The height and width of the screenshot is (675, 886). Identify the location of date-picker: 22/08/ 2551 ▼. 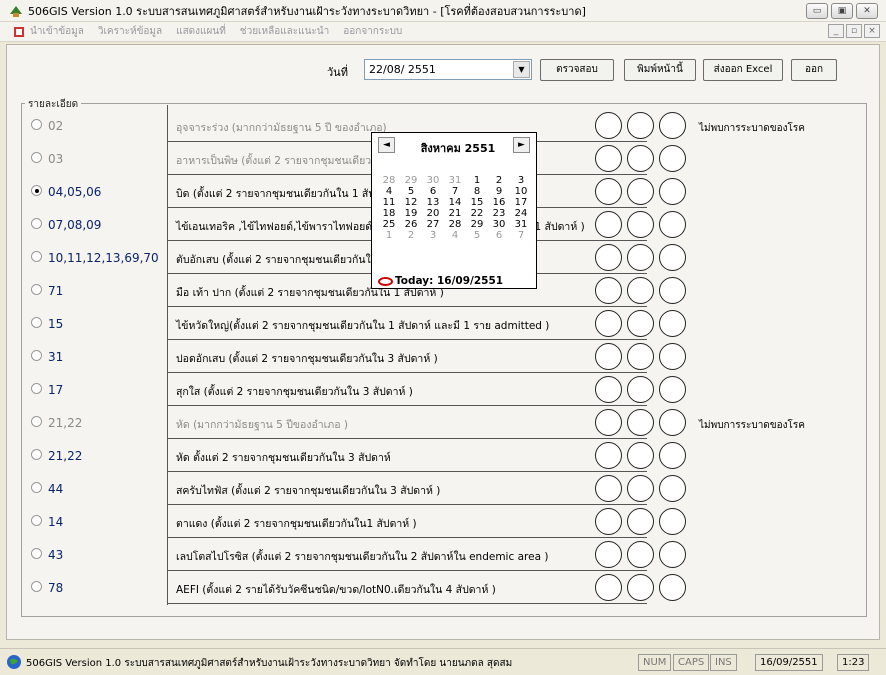
(448, 69).